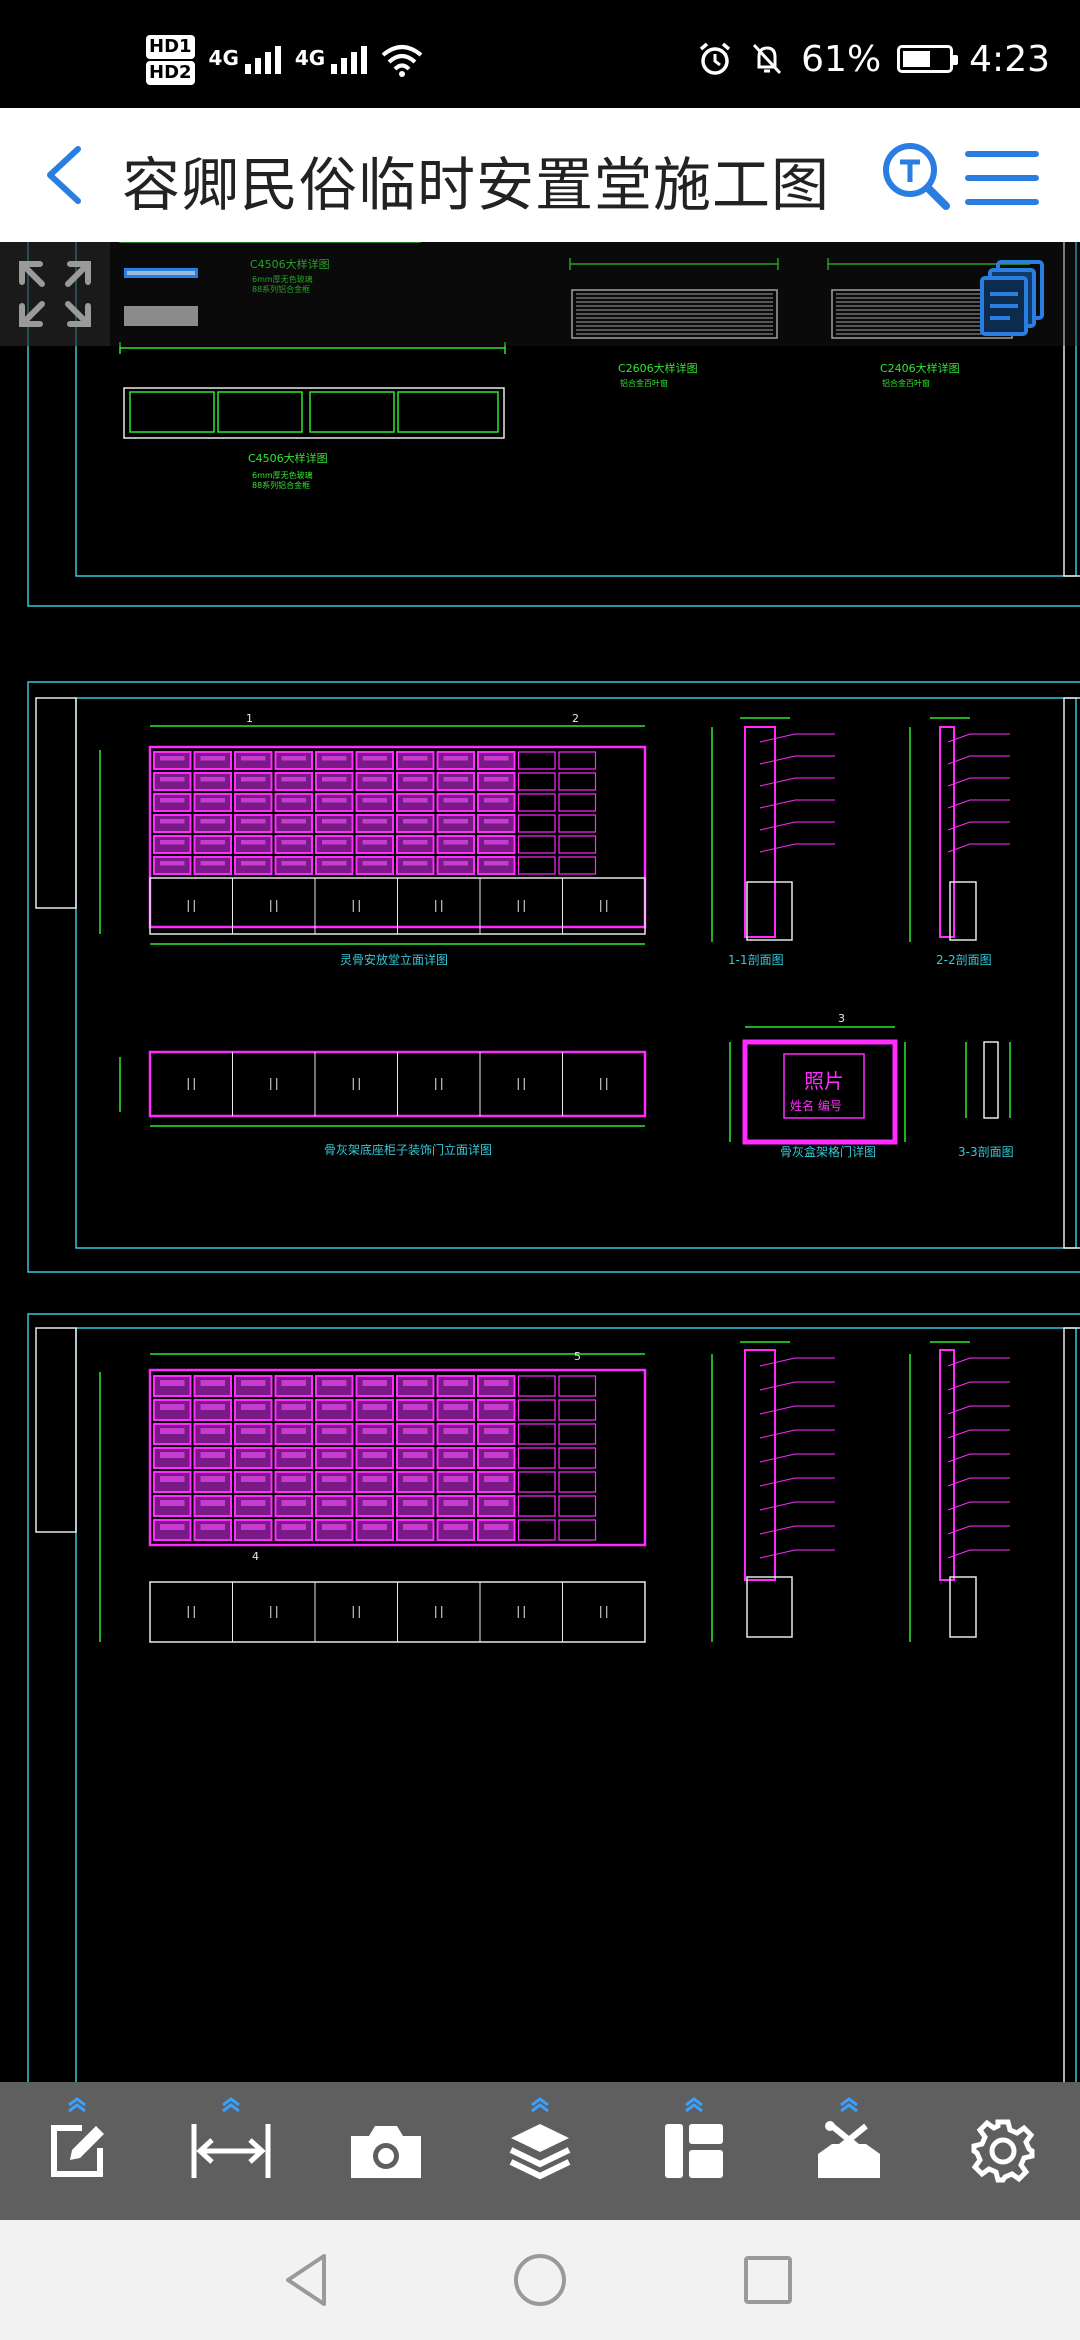  I want to click on label-grid-3: 3, so click(841, 1018).